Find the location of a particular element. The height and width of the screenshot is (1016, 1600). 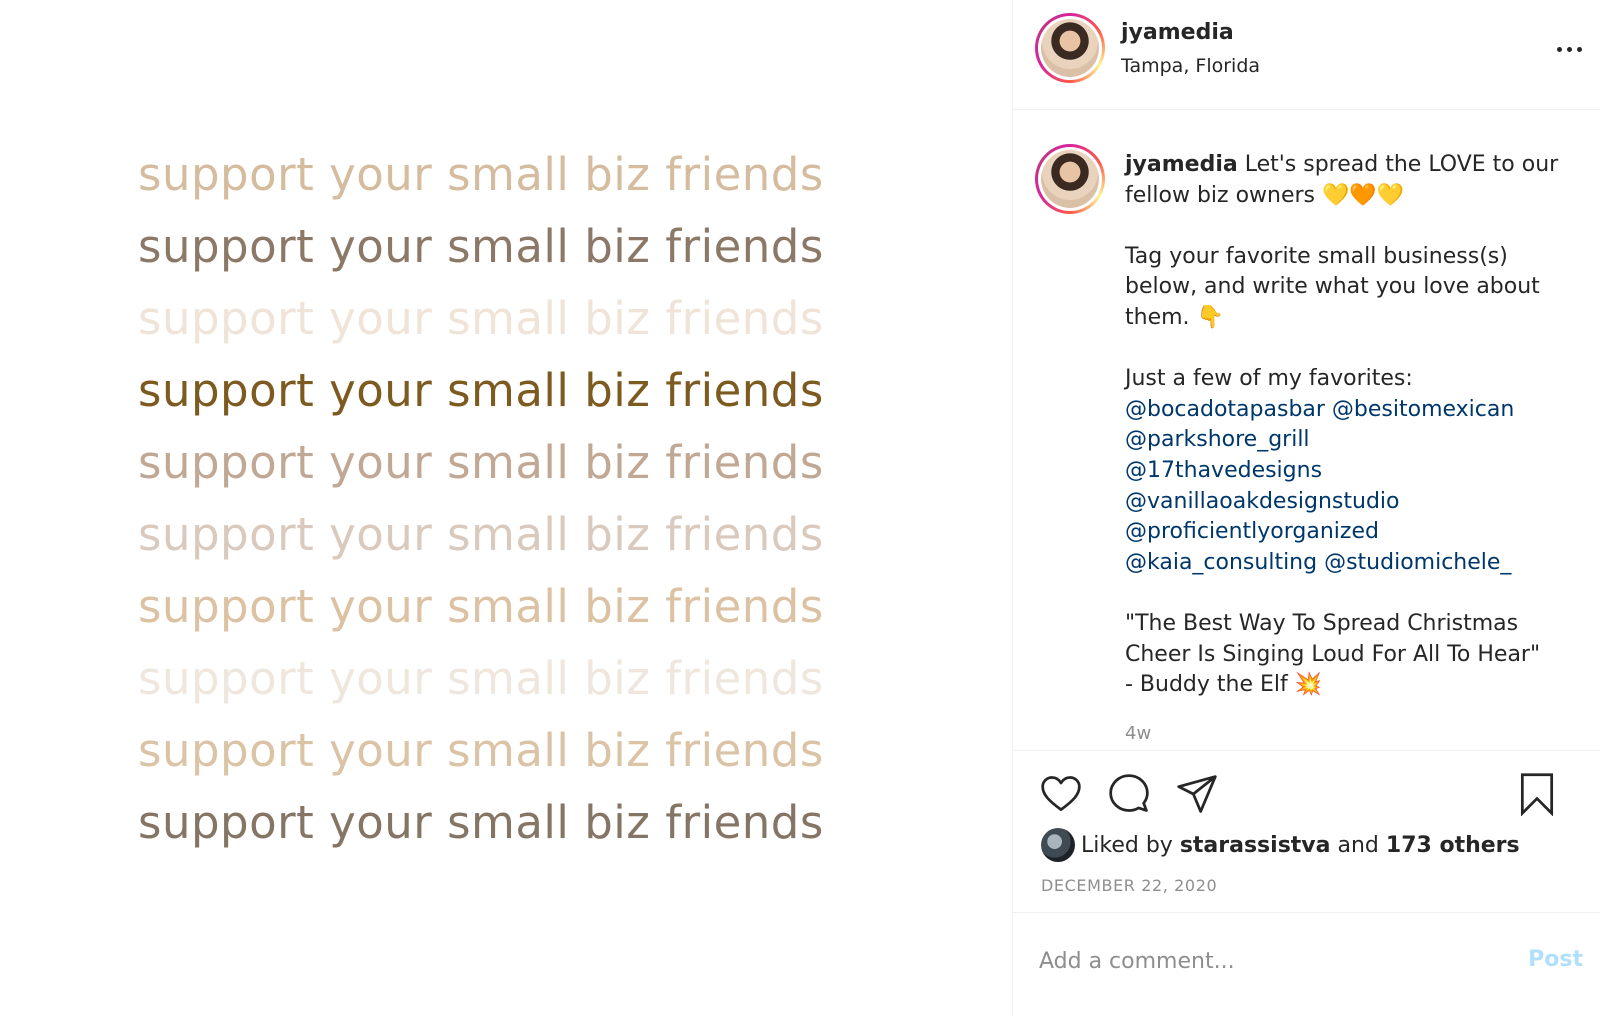

comment-input is located at coordinates (1259, 961).